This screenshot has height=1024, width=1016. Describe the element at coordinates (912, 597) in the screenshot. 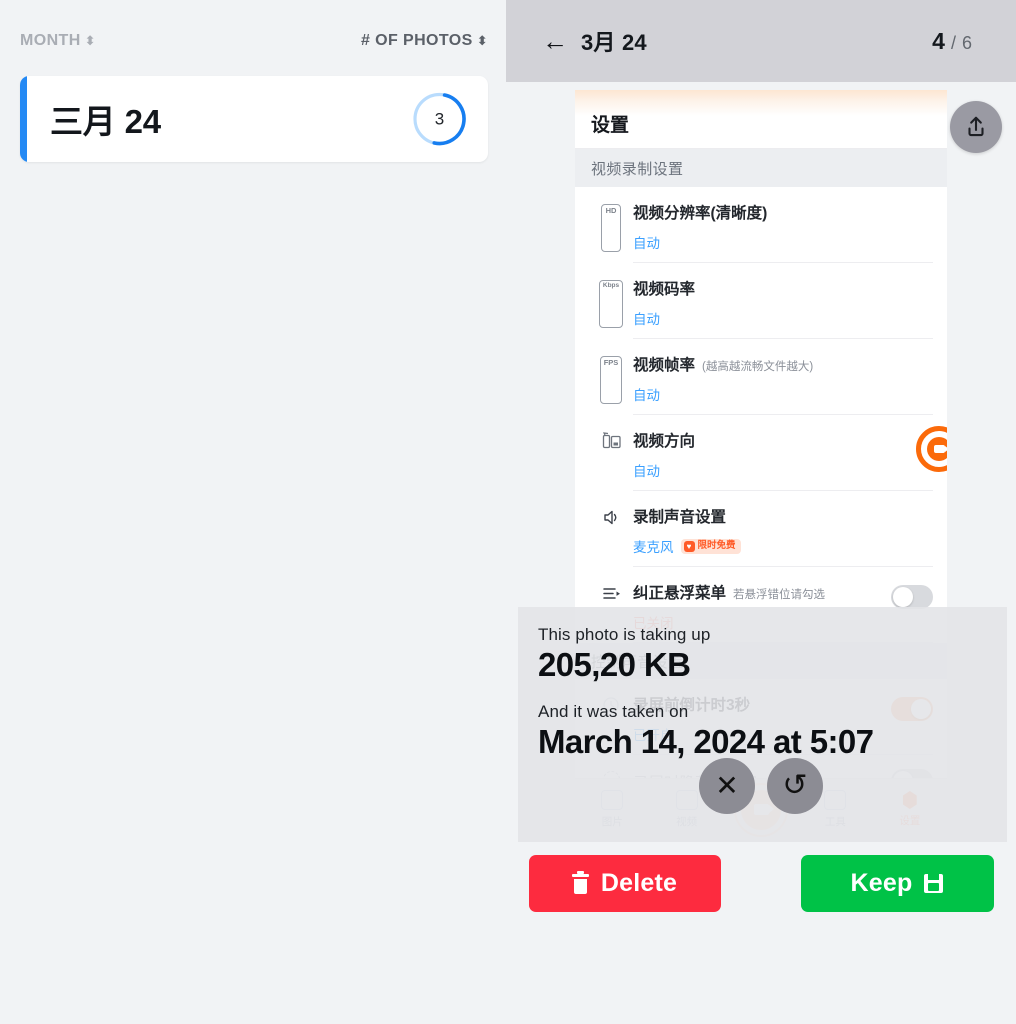

I see `settings-row-toggle` at that location.